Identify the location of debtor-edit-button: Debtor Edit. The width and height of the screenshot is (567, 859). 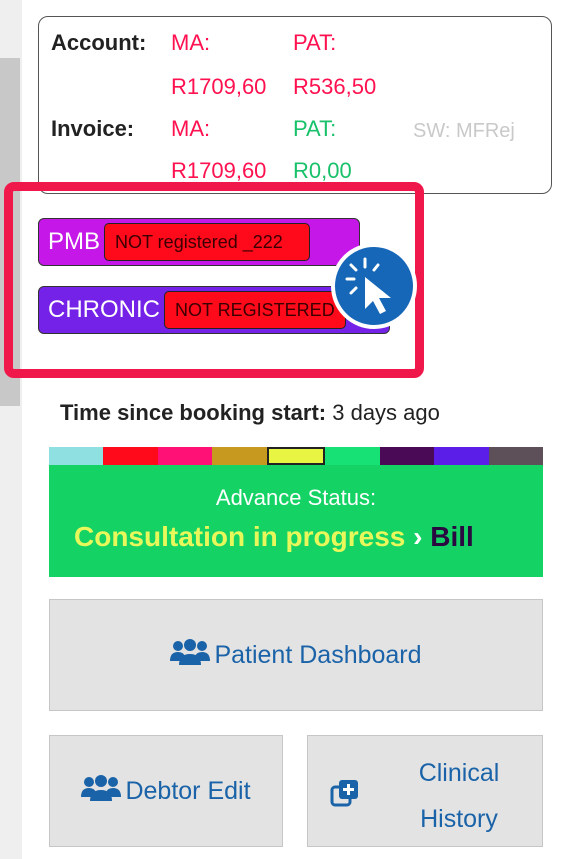
(166, 791).